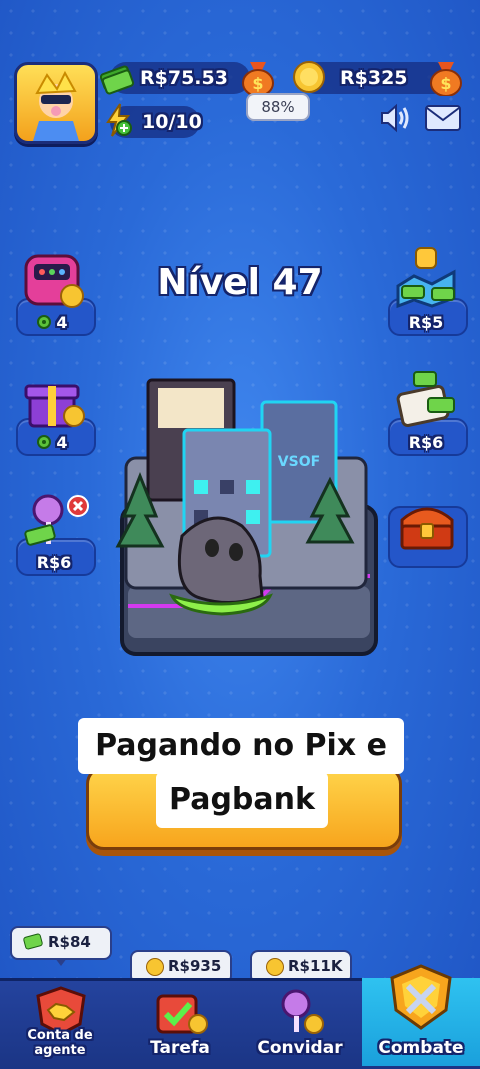  I want to click on agent-badge: R$84, so click(61, 946).